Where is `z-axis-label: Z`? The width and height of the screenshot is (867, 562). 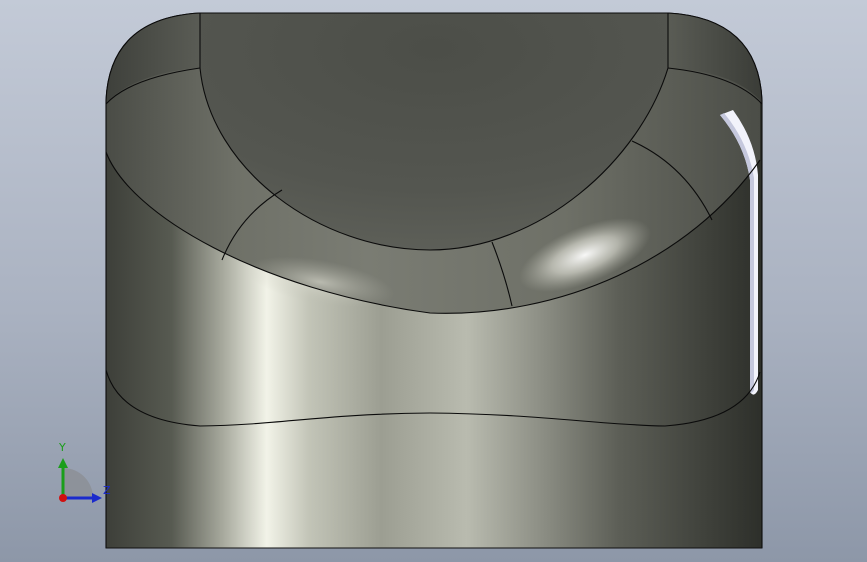
z-axis-label: Z is located at coordinates (107, 490).